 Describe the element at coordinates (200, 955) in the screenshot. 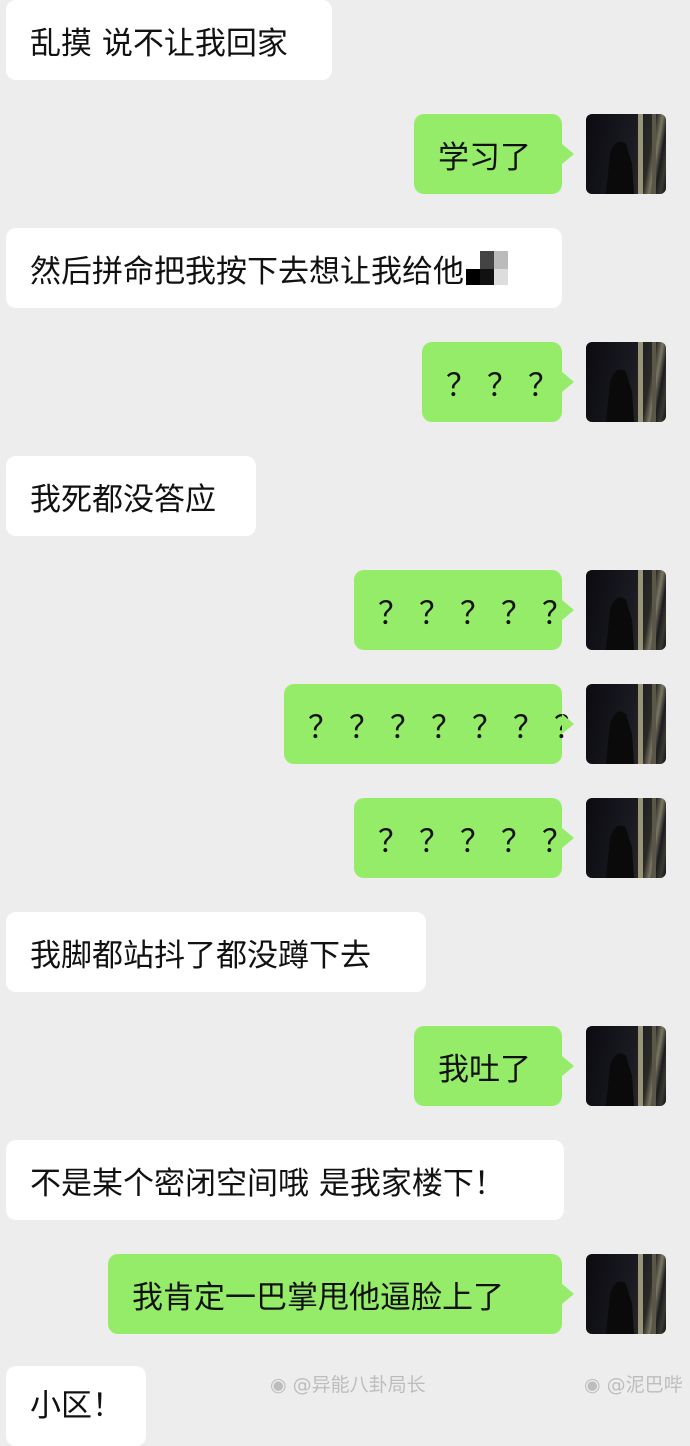

I see `message-text: 我脚都站抖了都没蹲下去` at that location.